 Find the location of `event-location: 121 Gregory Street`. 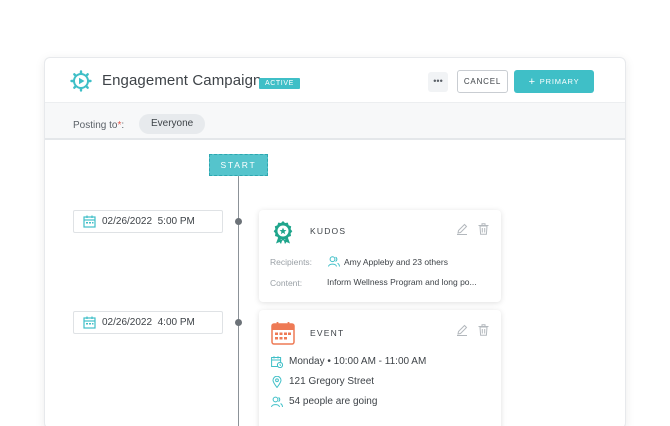

event-location: 121 Gregory Street is located at coordinates (332, 381).